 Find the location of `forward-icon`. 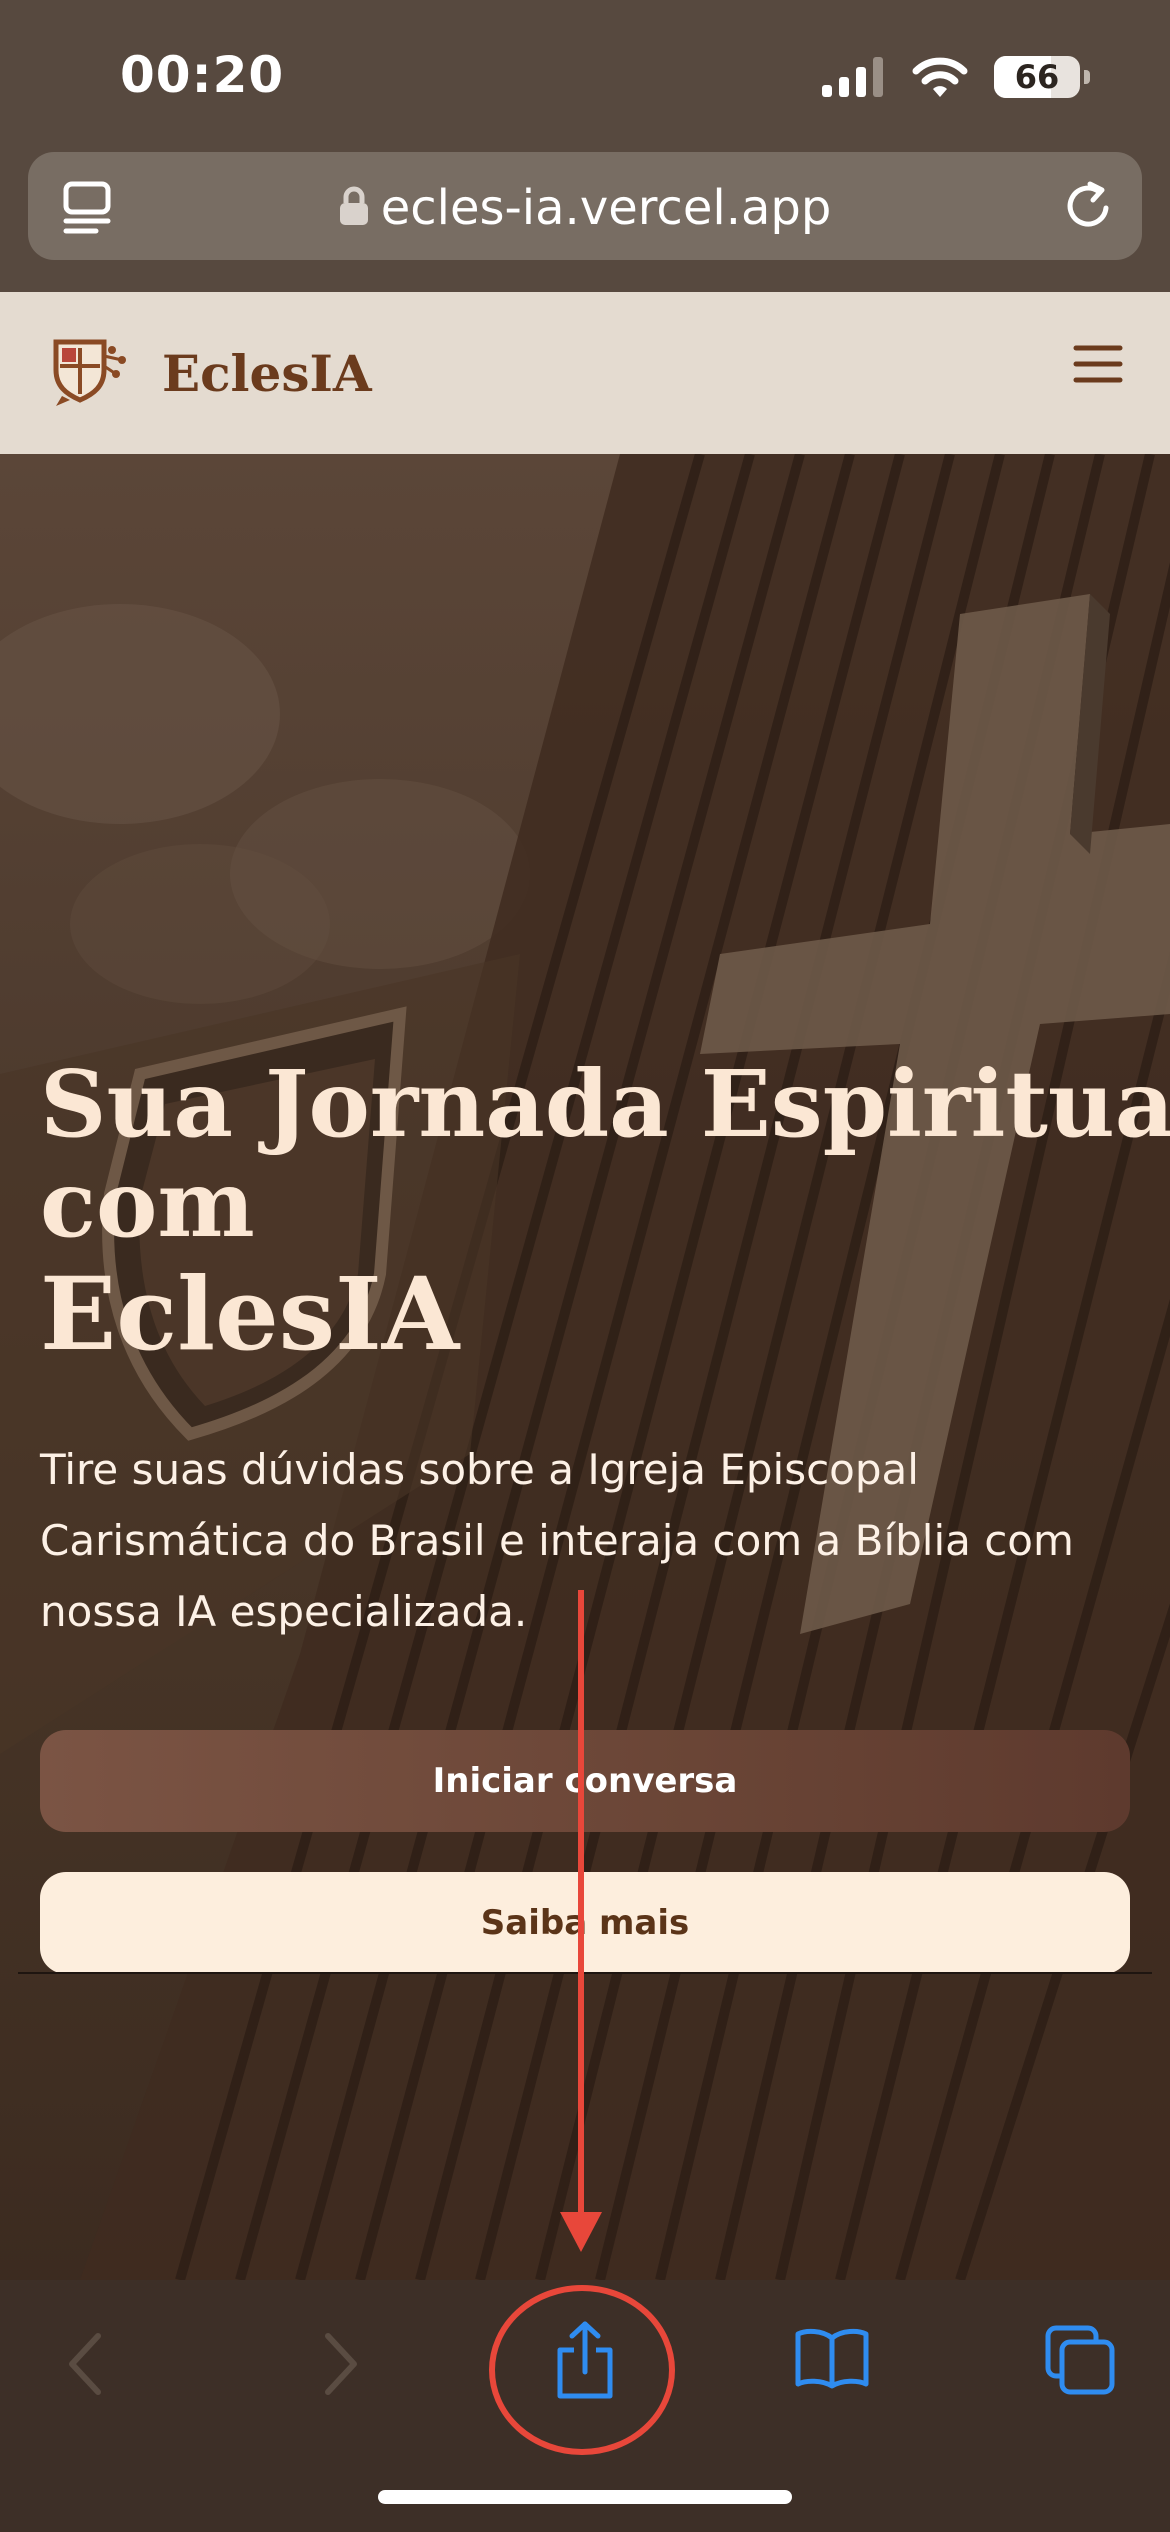

forward-icon is located at coordinates (340, 2364).